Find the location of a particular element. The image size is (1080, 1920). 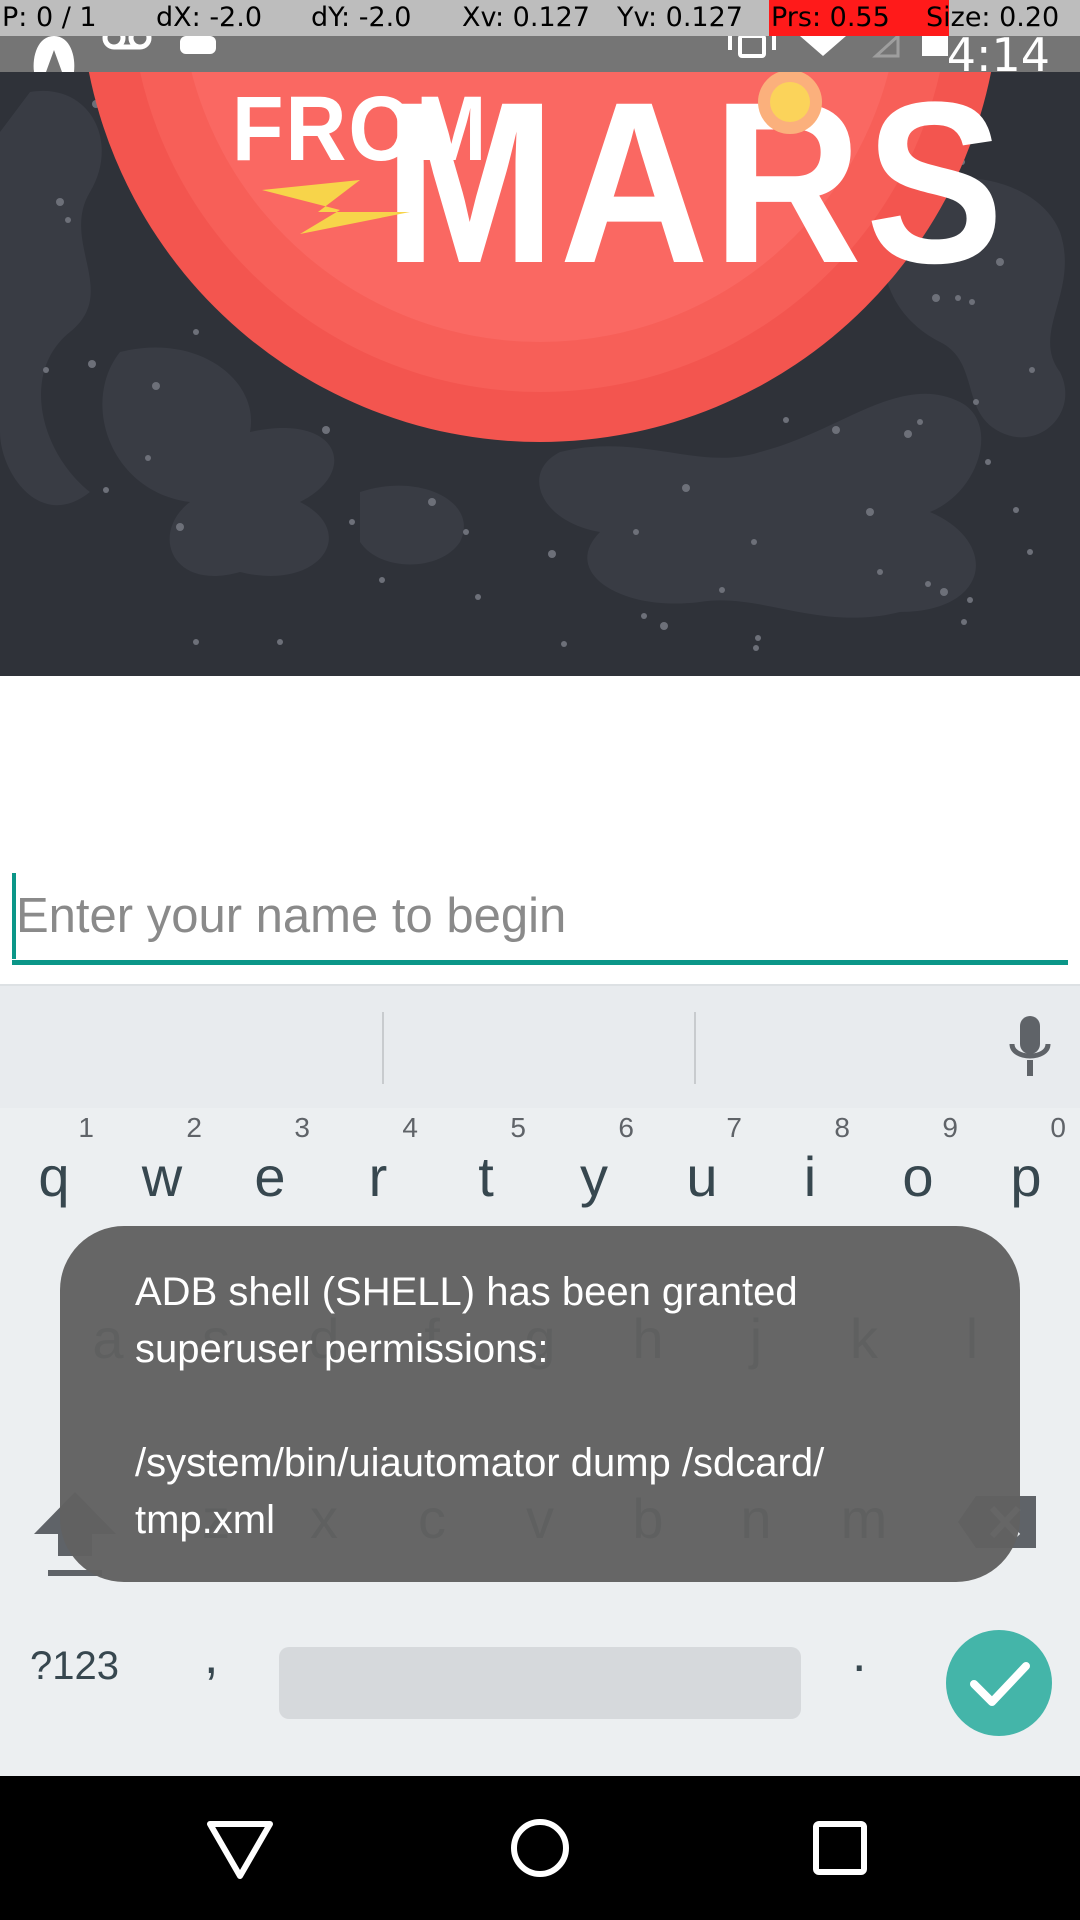

key-u: 7u is located at coordinates (702, 1158).